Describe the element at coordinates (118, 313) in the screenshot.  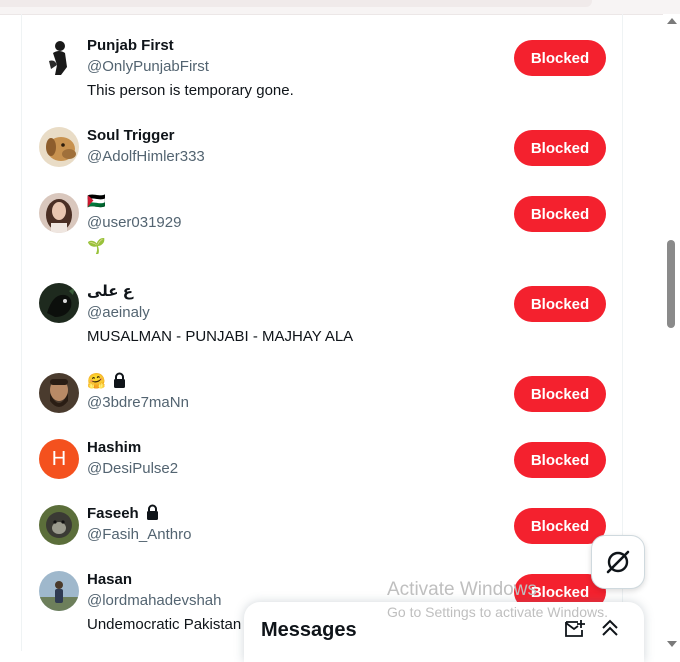
I see `user-handle: @aeinaly` at that location.